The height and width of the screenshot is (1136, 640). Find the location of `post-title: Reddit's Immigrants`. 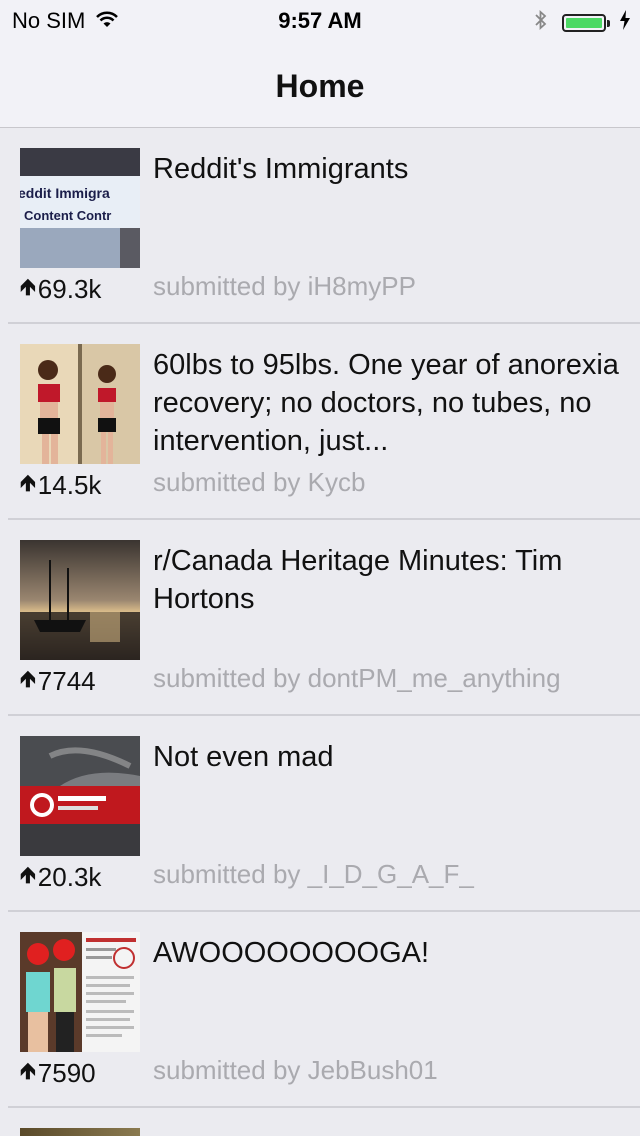

post-title: Reddit's Immigrants is located at coordinates (390, 169).